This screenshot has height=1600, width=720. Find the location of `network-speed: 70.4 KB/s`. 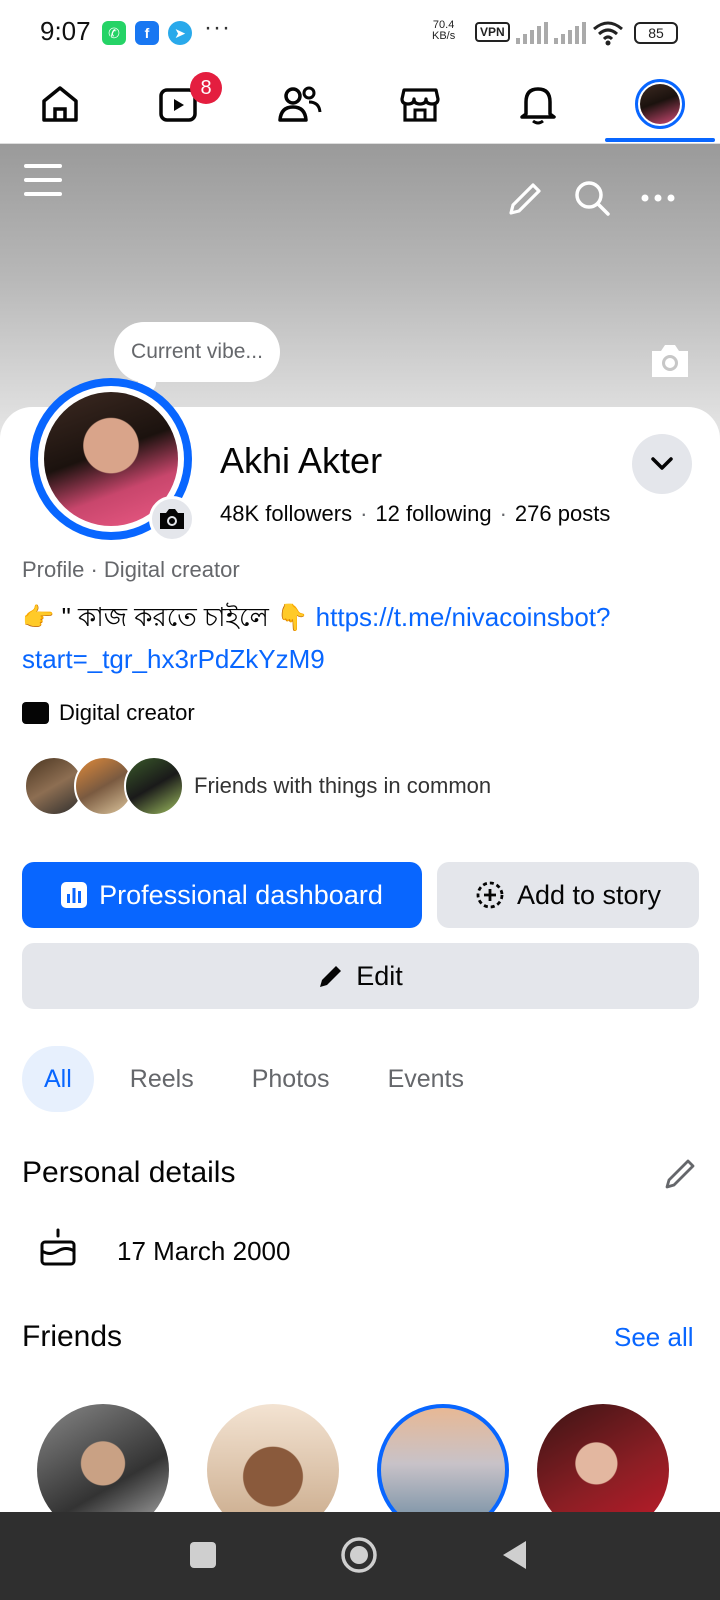

network-speed: 70.4 KB/s is located at coordinates (443, 31).